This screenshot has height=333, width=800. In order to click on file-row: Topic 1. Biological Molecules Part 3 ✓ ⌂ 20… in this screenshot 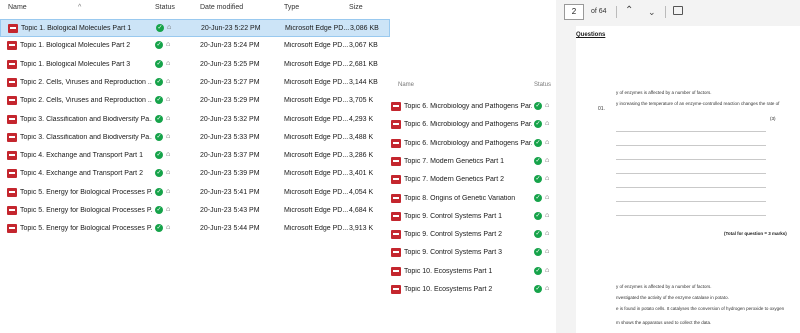, I will do `click(195, 65)`.